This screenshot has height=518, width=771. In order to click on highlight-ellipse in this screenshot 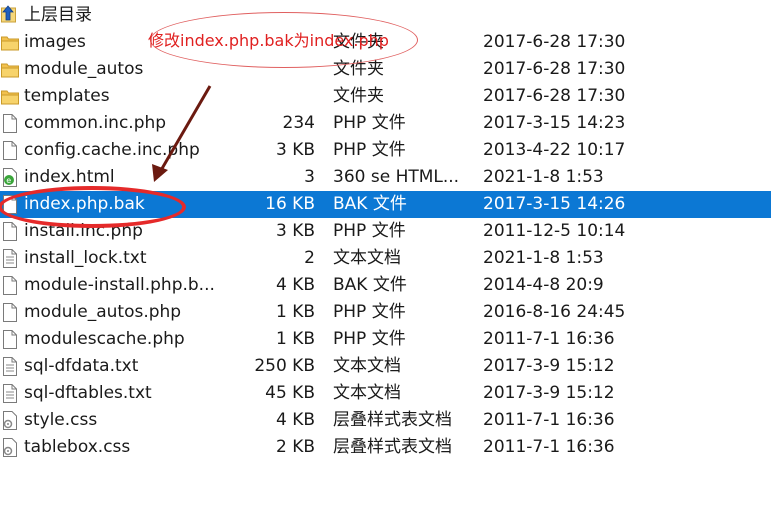, I will do `click(93, 207)`.